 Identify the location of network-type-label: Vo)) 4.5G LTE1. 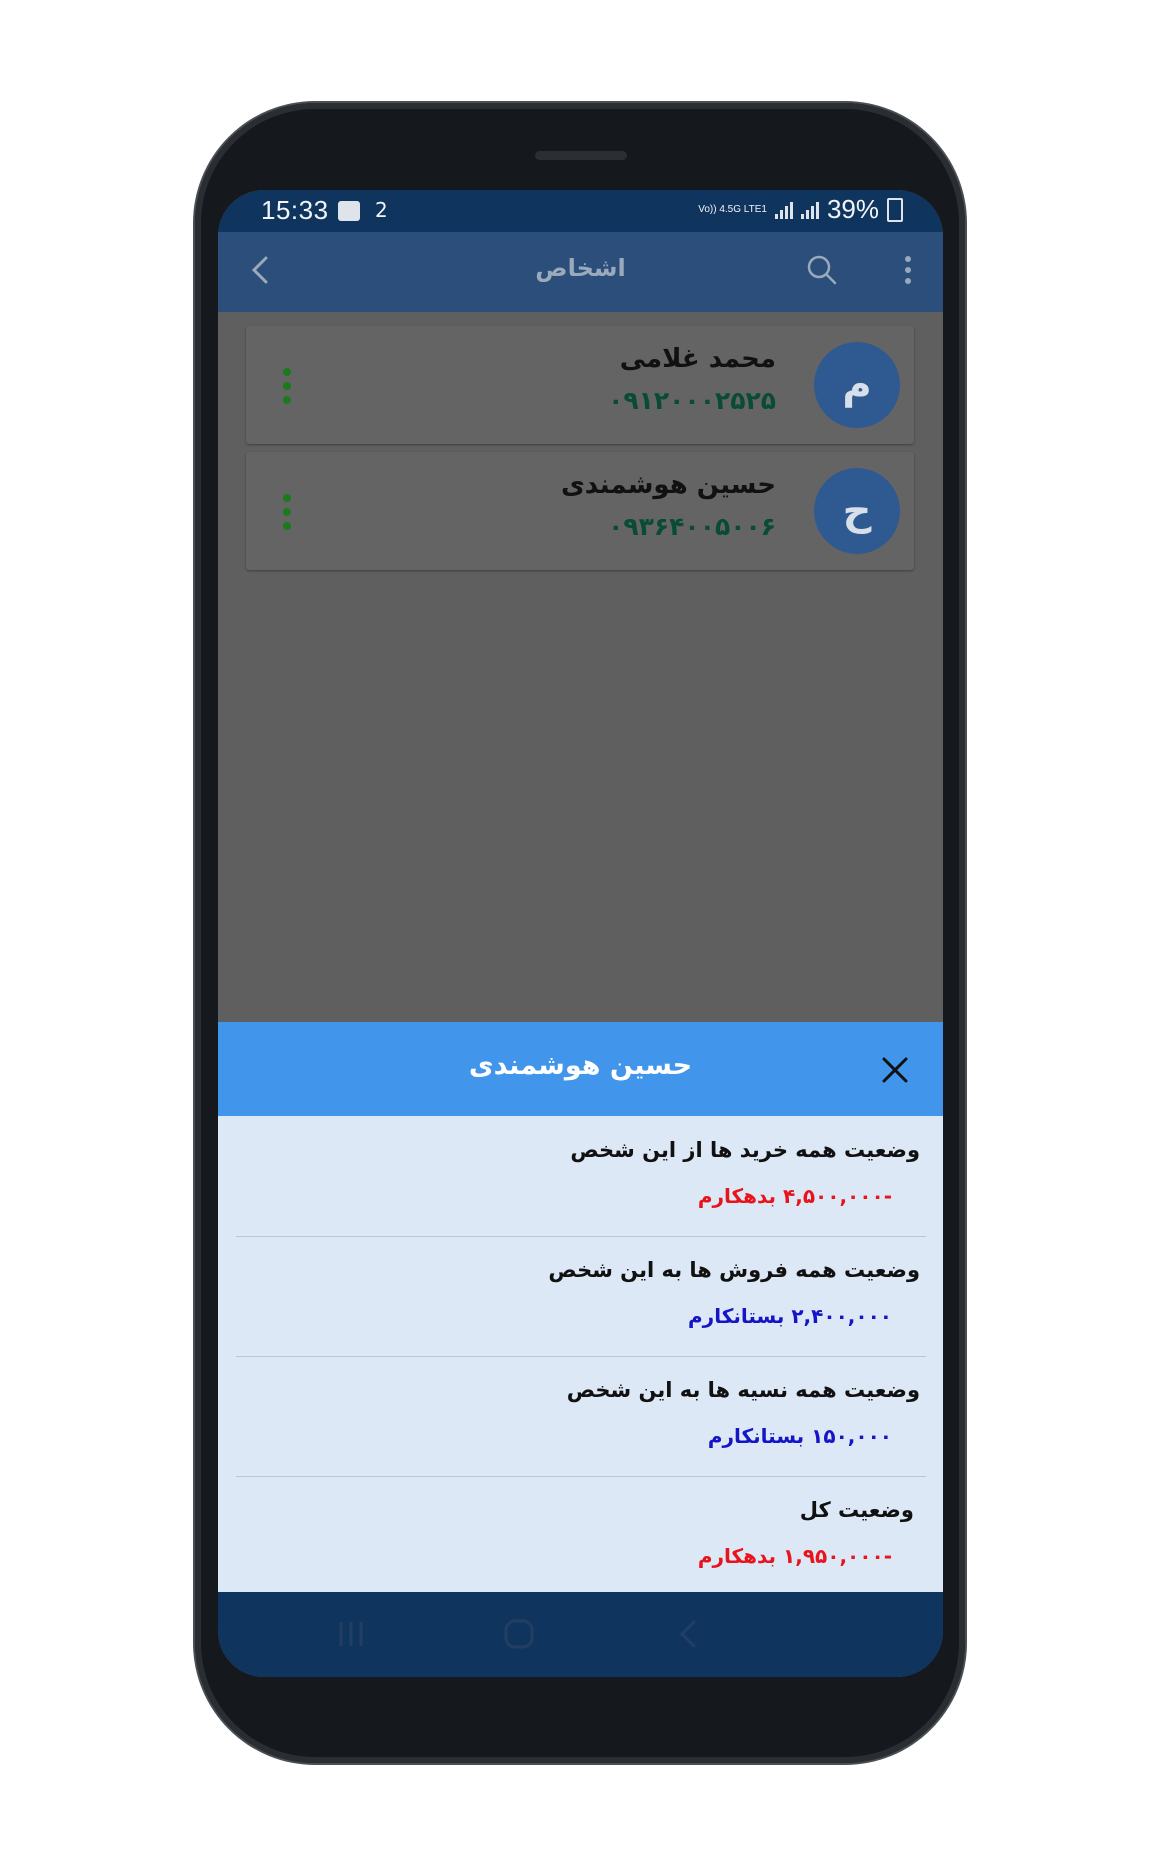
(732, 209).